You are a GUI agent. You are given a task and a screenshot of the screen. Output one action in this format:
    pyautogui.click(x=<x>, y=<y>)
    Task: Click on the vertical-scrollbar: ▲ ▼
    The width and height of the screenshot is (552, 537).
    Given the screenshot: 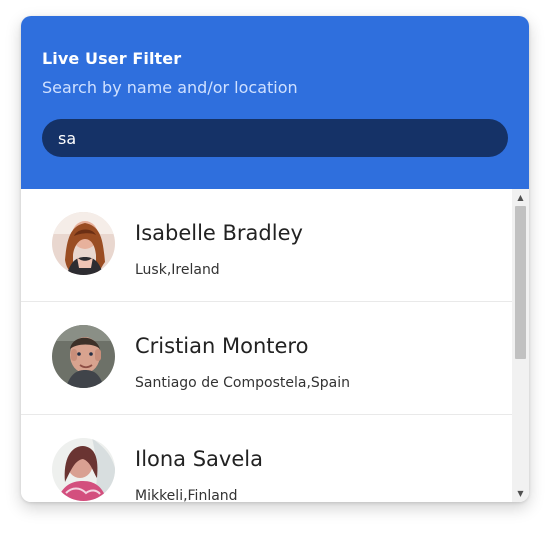 What is the action you would take?
    pyautogui.click(x=520, y=345)
    